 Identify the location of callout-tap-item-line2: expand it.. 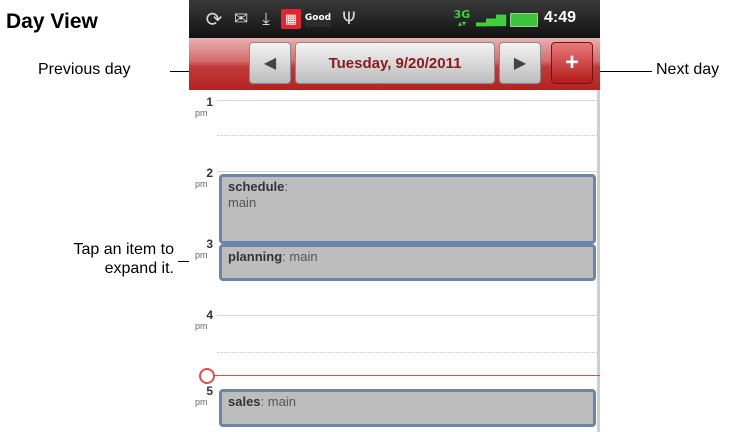
(139, 268).